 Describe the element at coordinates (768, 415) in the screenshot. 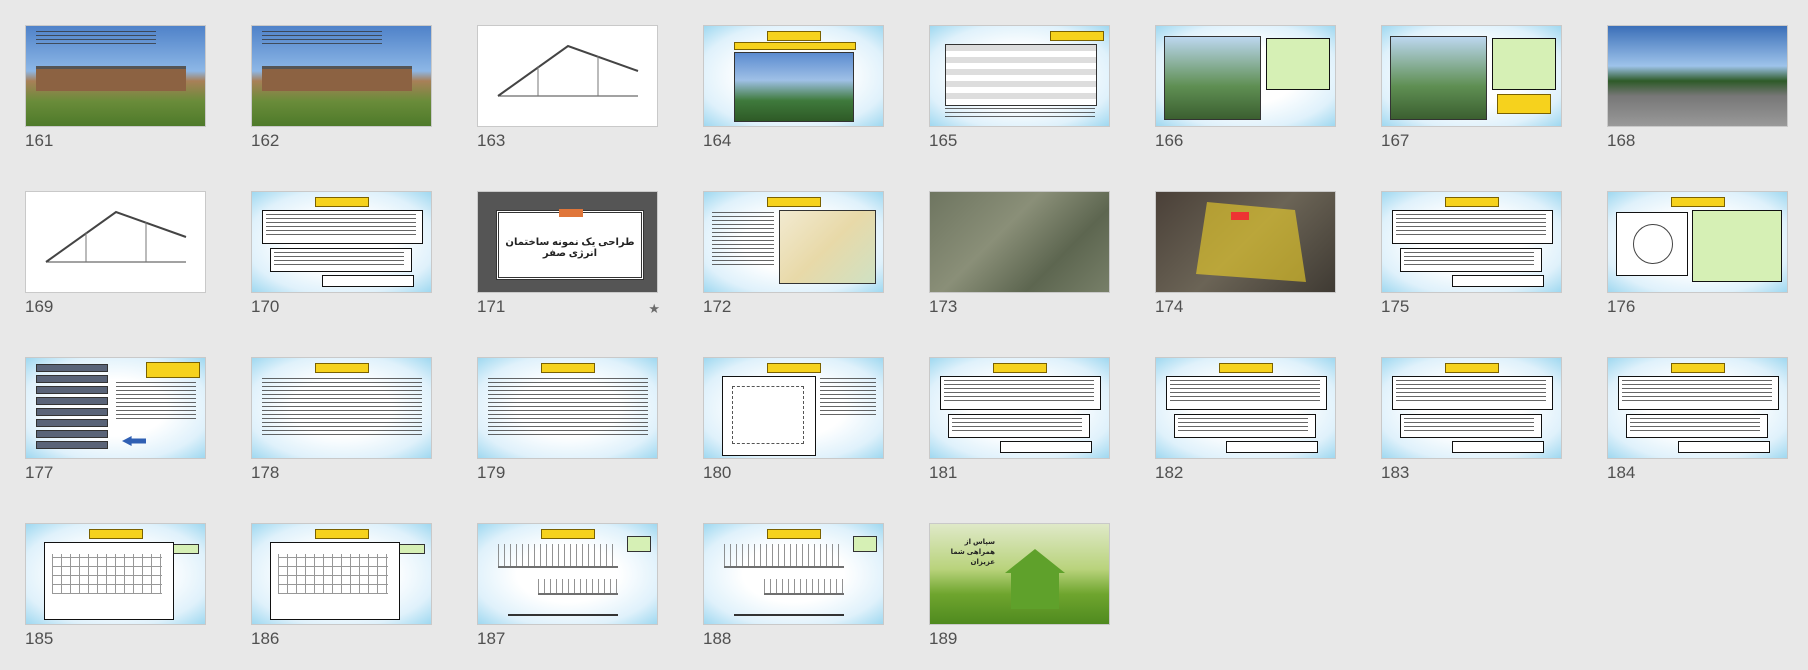

I see `diagram-graphic` at that location.